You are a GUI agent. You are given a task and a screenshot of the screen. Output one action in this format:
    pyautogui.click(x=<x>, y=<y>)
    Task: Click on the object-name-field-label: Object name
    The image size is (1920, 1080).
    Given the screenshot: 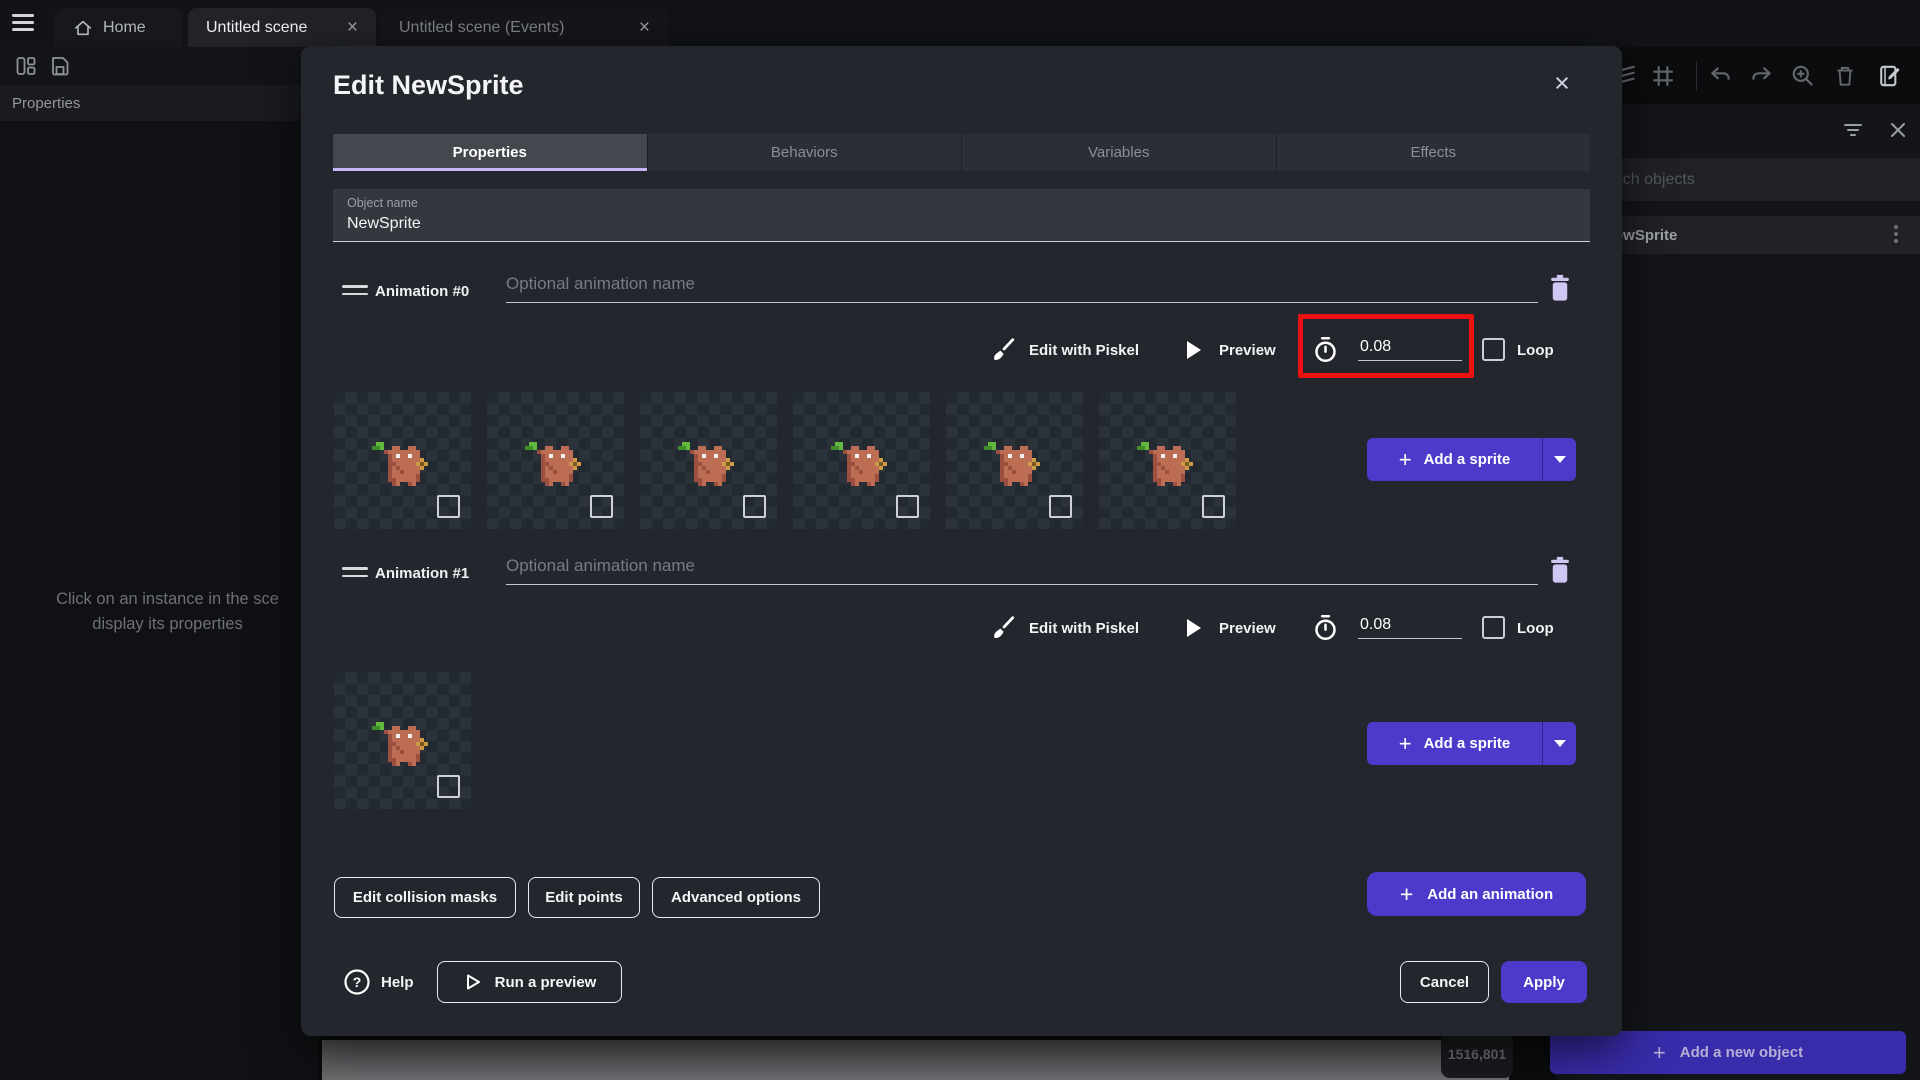 What is the action you would take?
    pyautogui.click(x=382, y=203)
    